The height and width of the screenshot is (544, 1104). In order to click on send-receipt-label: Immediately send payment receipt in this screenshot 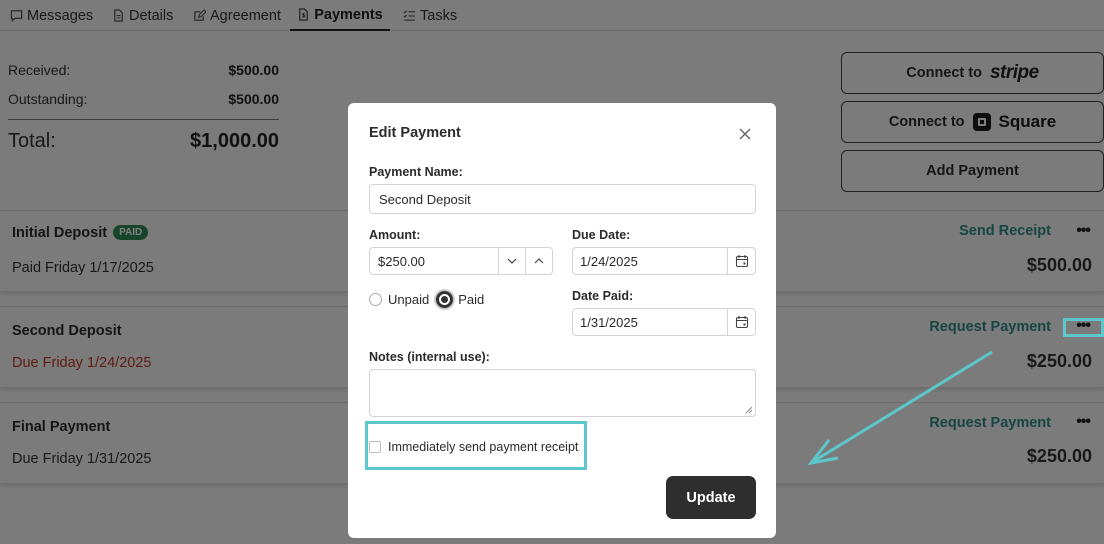, I will do `click(483, 447)`.